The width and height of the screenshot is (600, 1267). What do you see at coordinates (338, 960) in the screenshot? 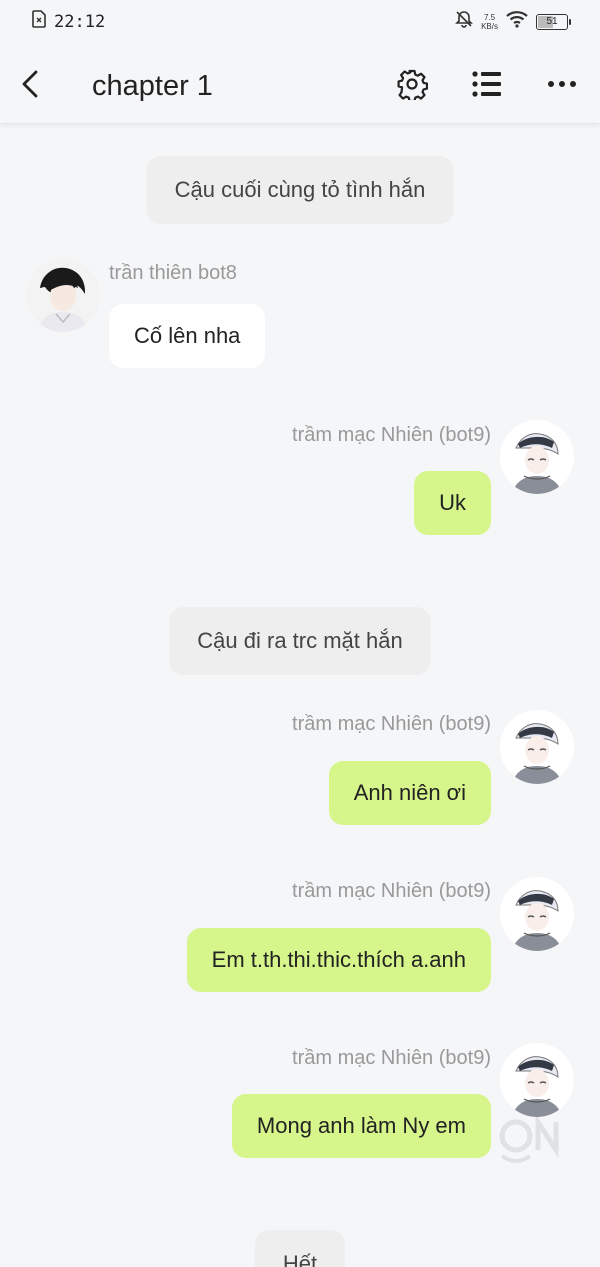
I see `message-bubble: Em t.th.thi.thic.thích a.anh` at bounding box center [338, 960].